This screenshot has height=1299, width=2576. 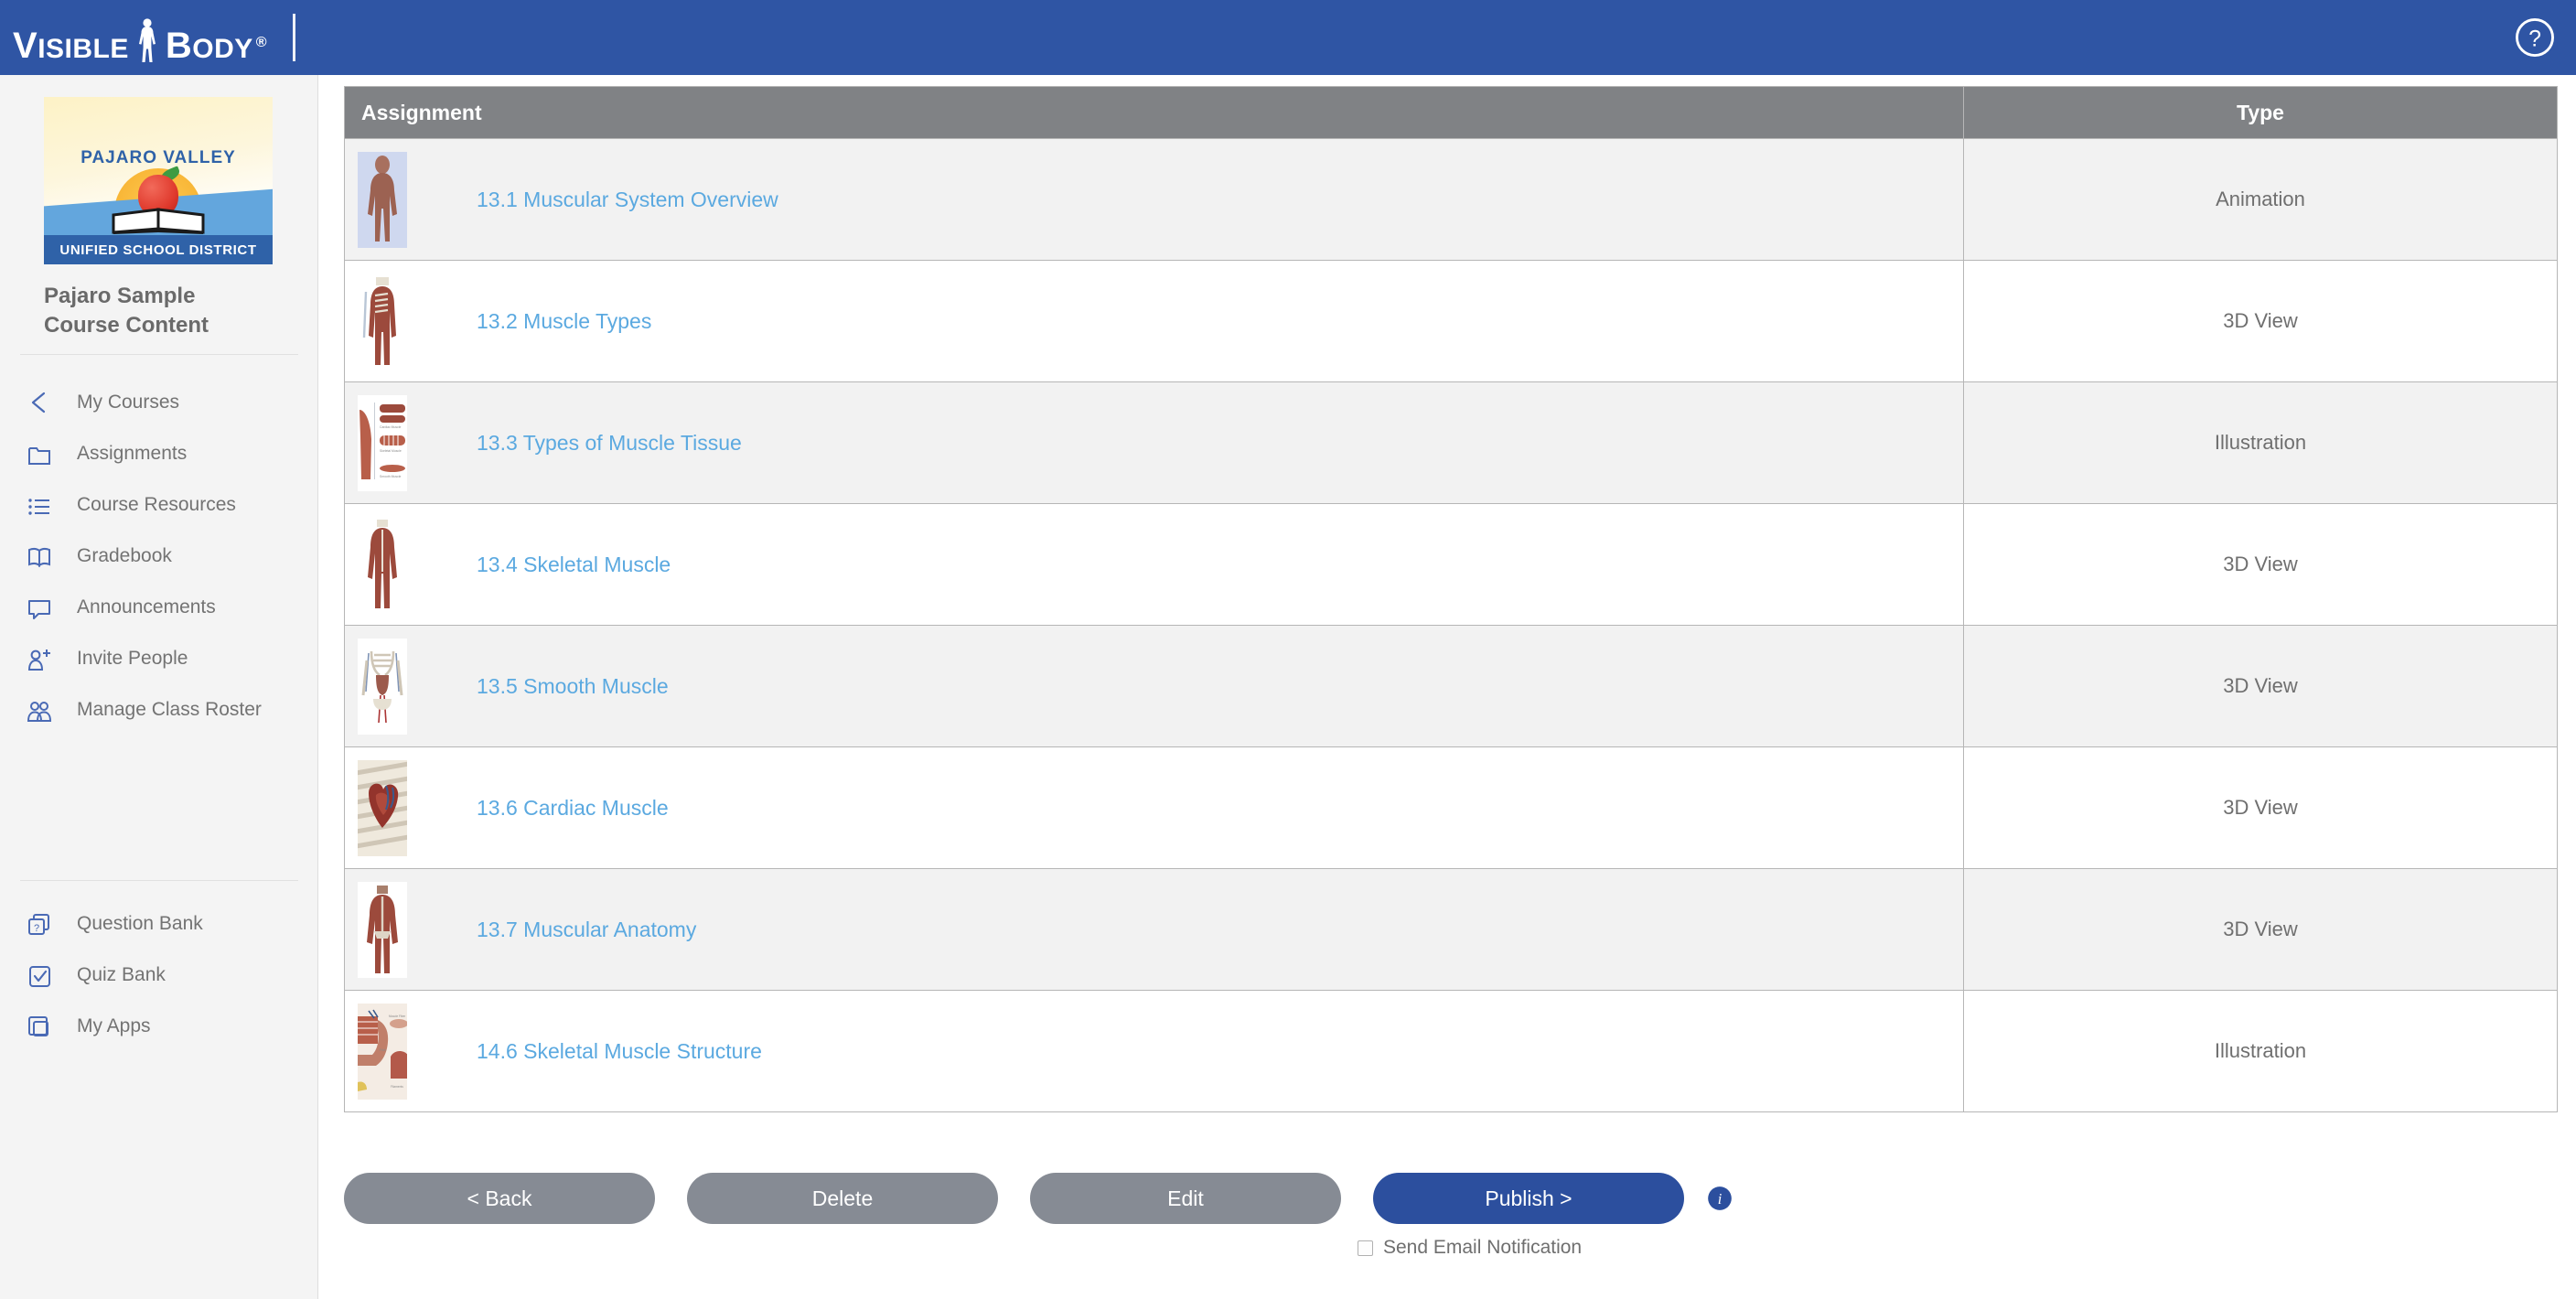 I want to click on sidebar-item-gradebook: Gradebook, so click(x=159, y=556).